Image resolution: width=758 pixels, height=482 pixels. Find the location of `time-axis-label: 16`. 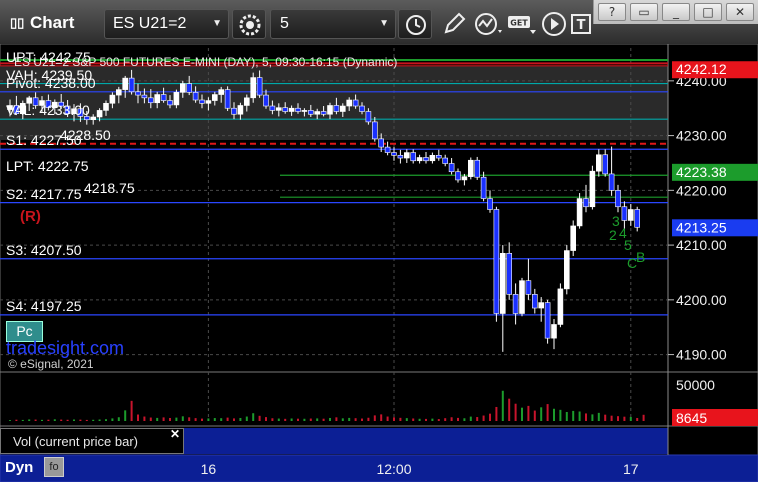

time-axis-label: 16 is located at coordinates (209, 469).